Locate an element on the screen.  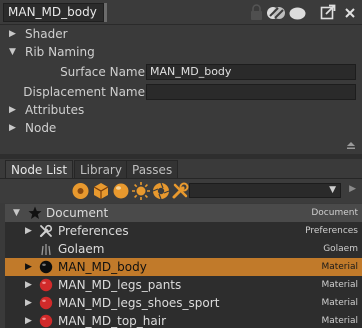
section-rib-naming: ▼ Rib Naming is located at coordinates (181, 52).